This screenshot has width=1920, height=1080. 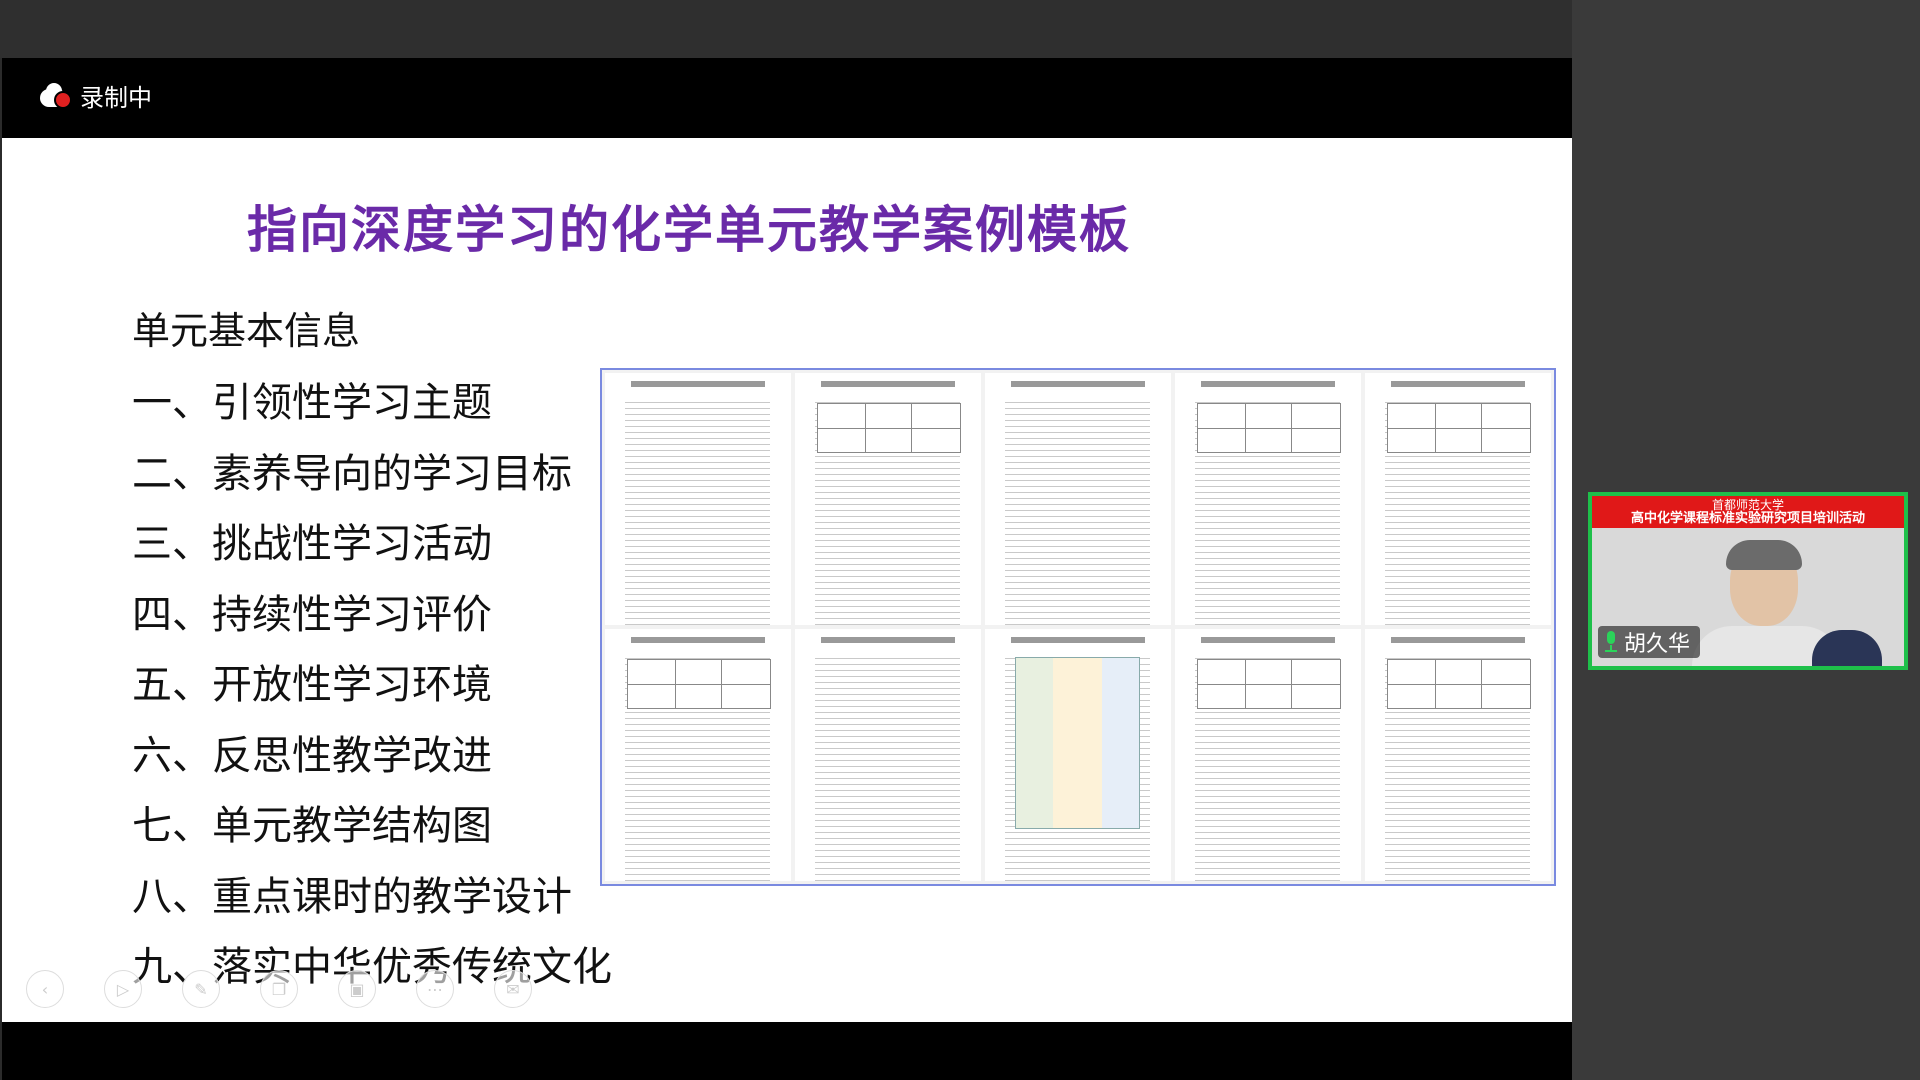 What do you see at coordinates (787, 98) in the screenshot?
I see `recording-bar: 录制中` at bounding box center [787, 98].